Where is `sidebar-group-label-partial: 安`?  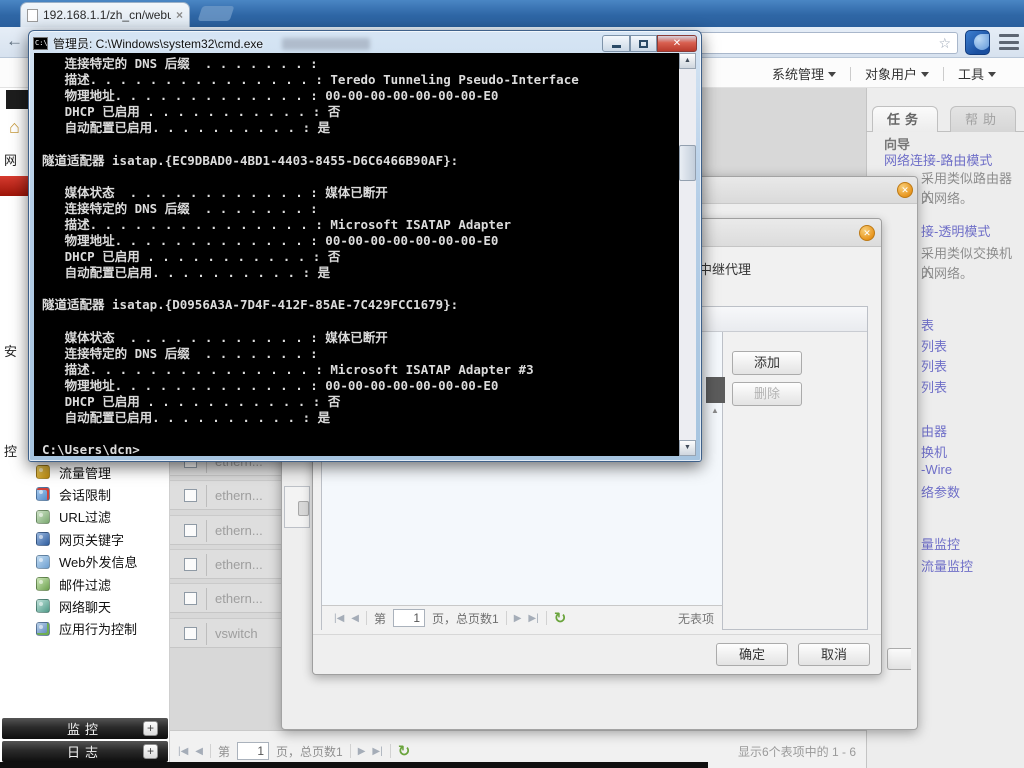 sidebar-group-label-partial: 安 is located at coordinates (10, 350).